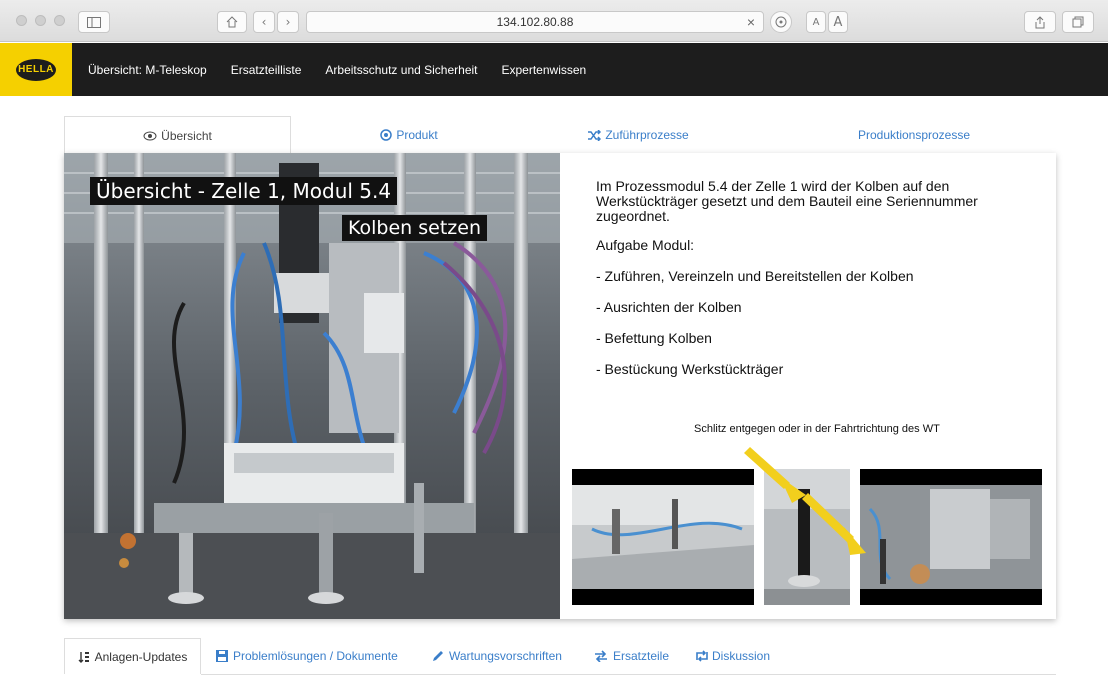 This screenshot has height=679, width=1108. I want to click on url-text: 134.102.80.88, so click(535, 22).